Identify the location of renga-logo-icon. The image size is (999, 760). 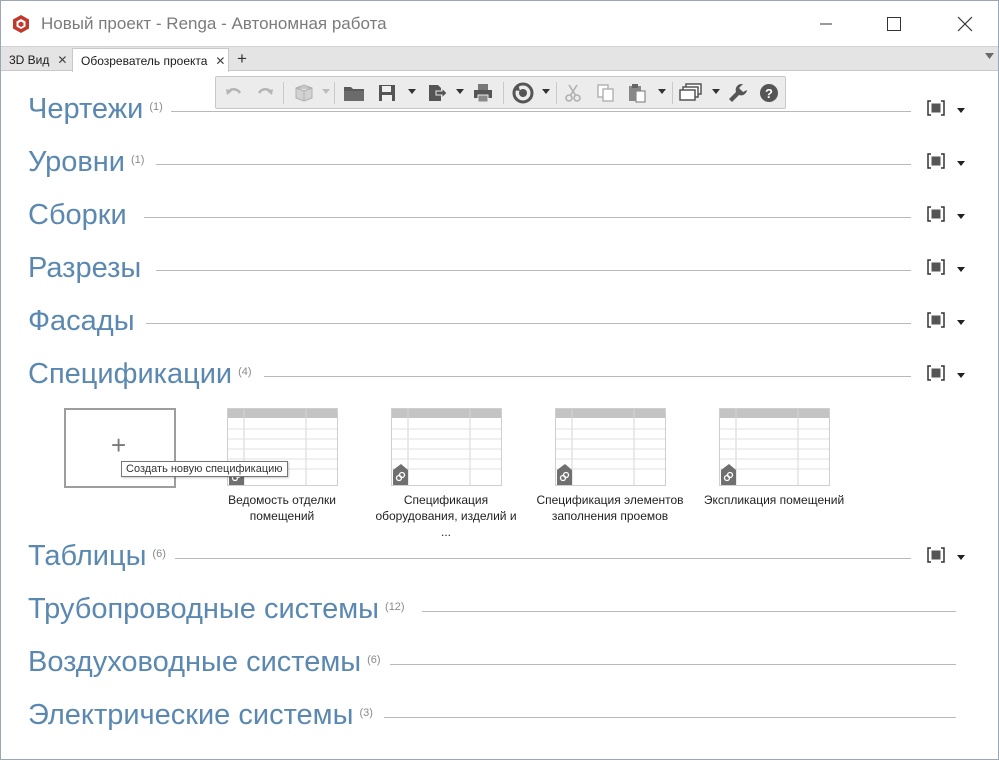
(21, 24).